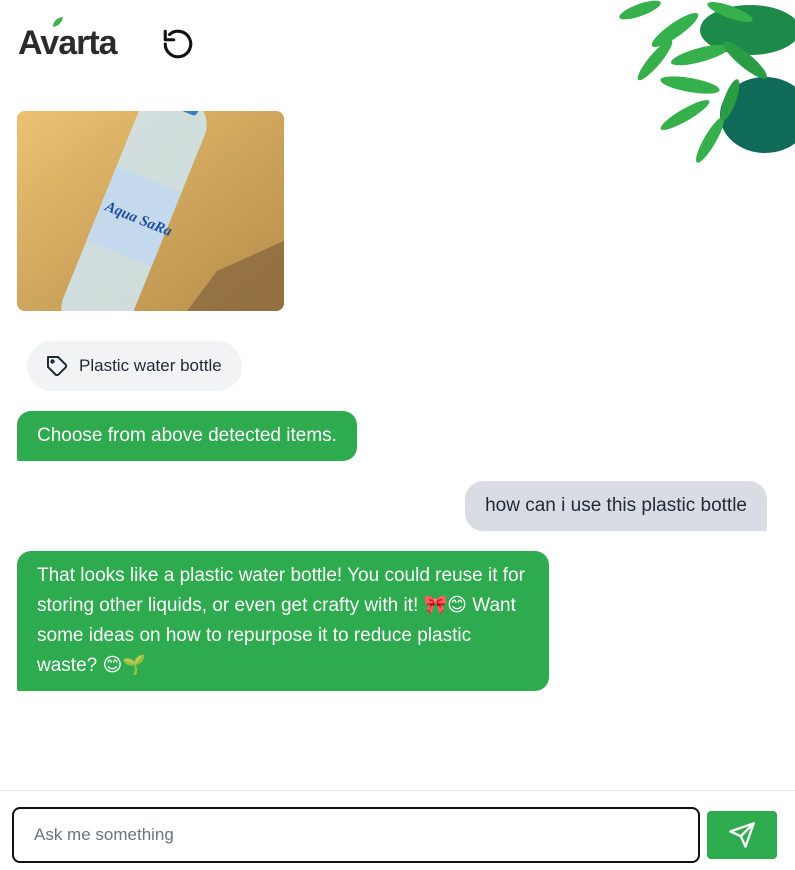  I want to click on leaf-icon, so click(58, 21).